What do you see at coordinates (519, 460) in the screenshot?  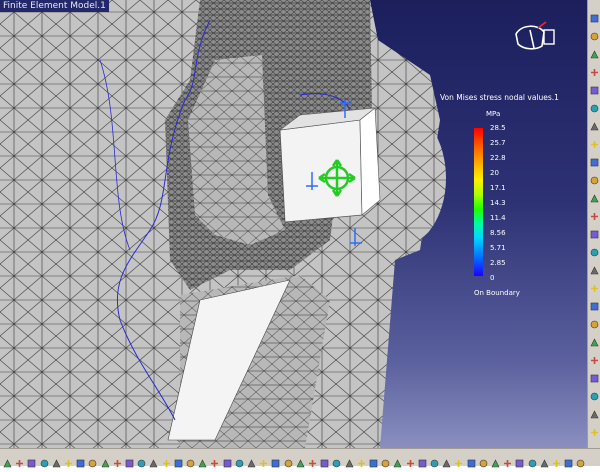 I see `snap-icon` at bounding box center [519, 460].